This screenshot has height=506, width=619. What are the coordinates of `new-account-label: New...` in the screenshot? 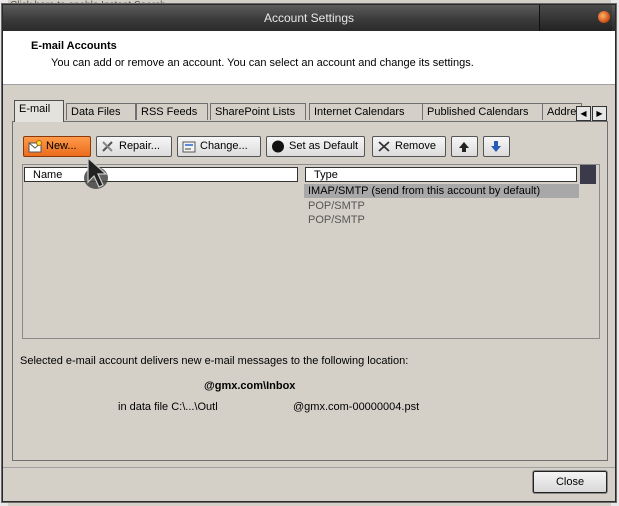 It's located at (61, 146).